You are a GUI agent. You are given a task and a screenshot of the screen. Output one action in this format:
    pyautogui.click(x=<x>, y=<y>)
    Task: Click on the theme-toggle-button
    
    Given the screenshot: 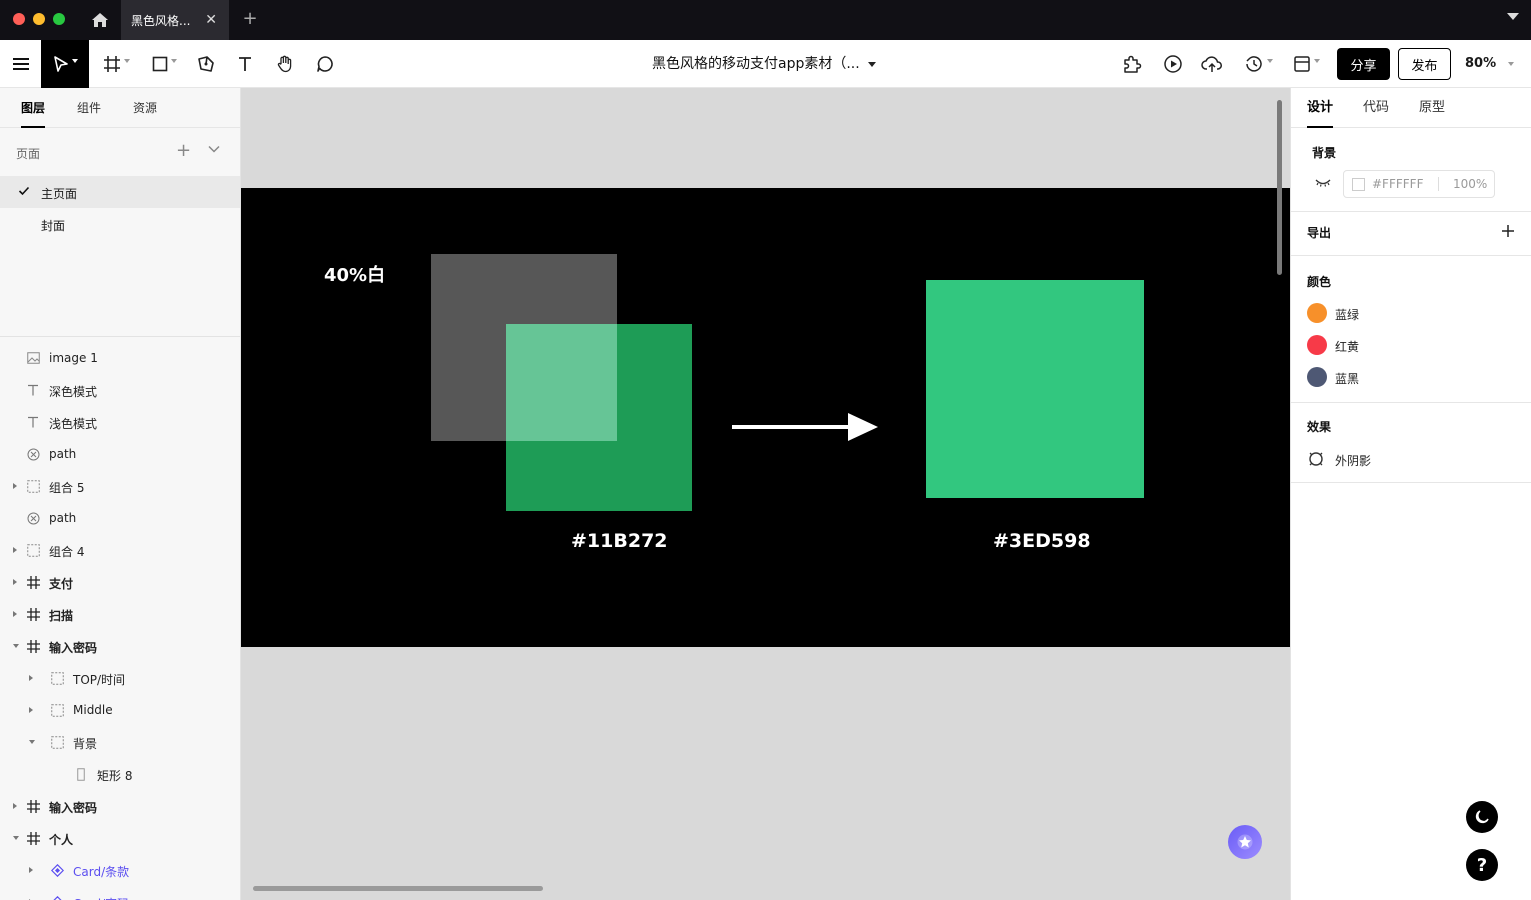 What is the action you would take?
    pyautogui.click(x=1482, y=817)
    